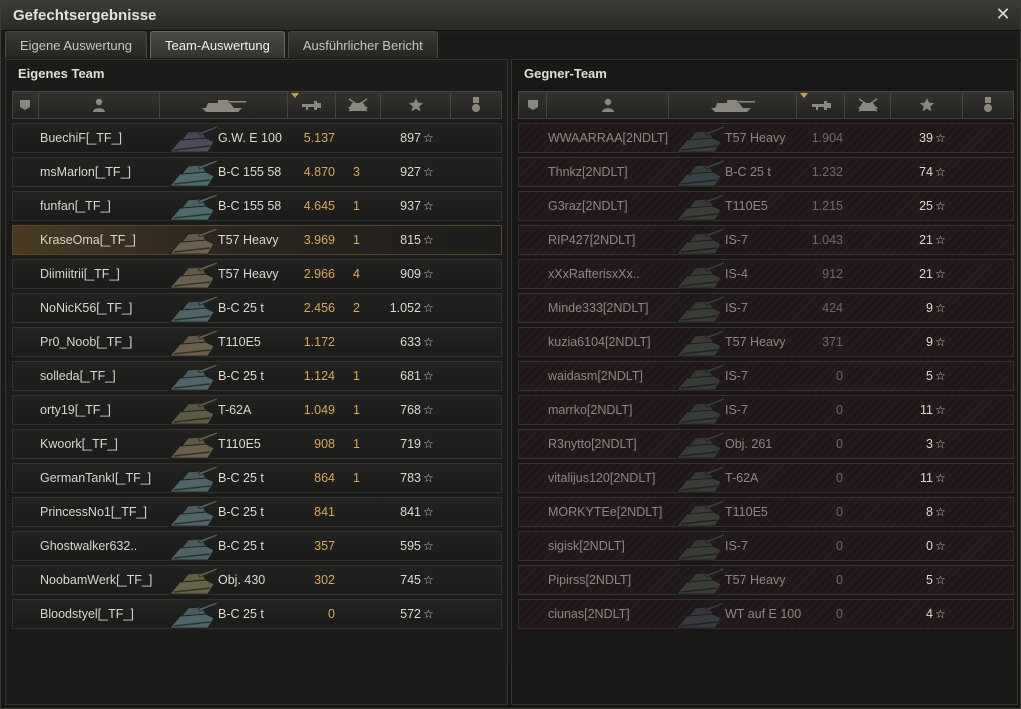 This screenshot has height=709, width=1021. I want to click on xp-value: 9, so click(929, 342).